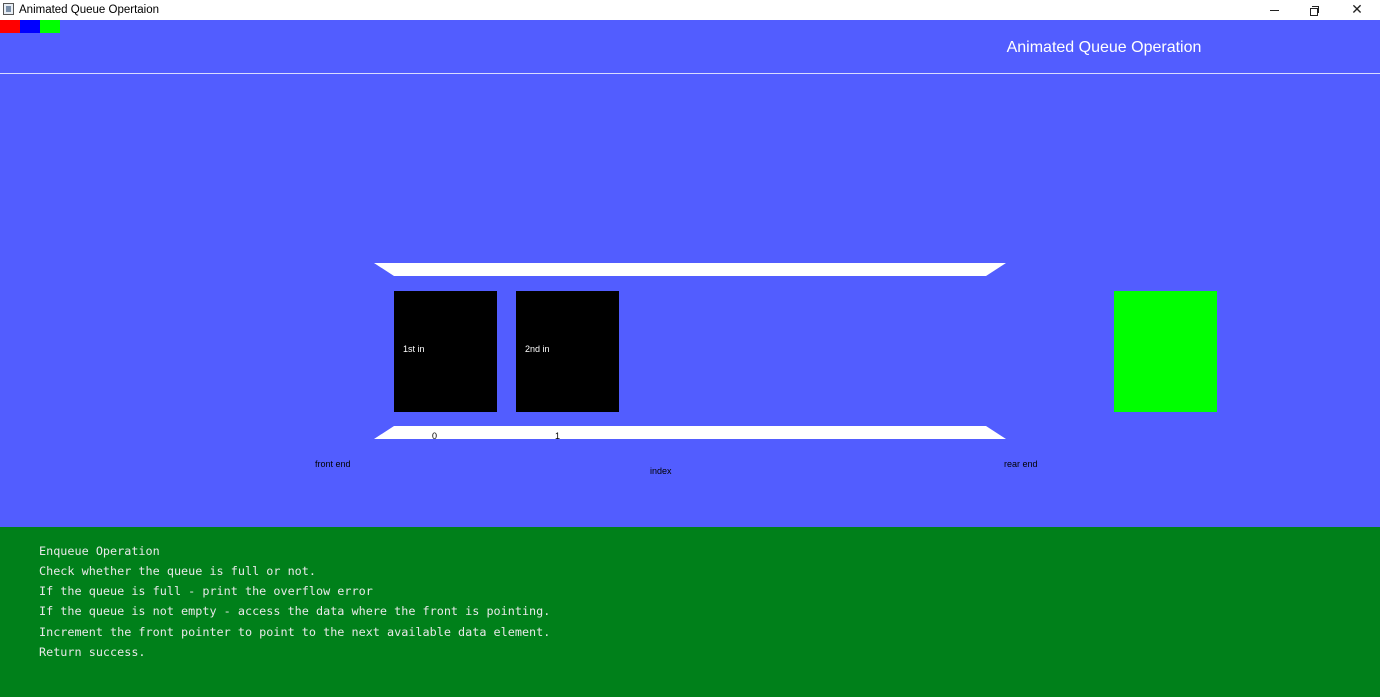 This screenshot has width=1380, height=697. I want to click on incoming-element, so click(1165, 351).